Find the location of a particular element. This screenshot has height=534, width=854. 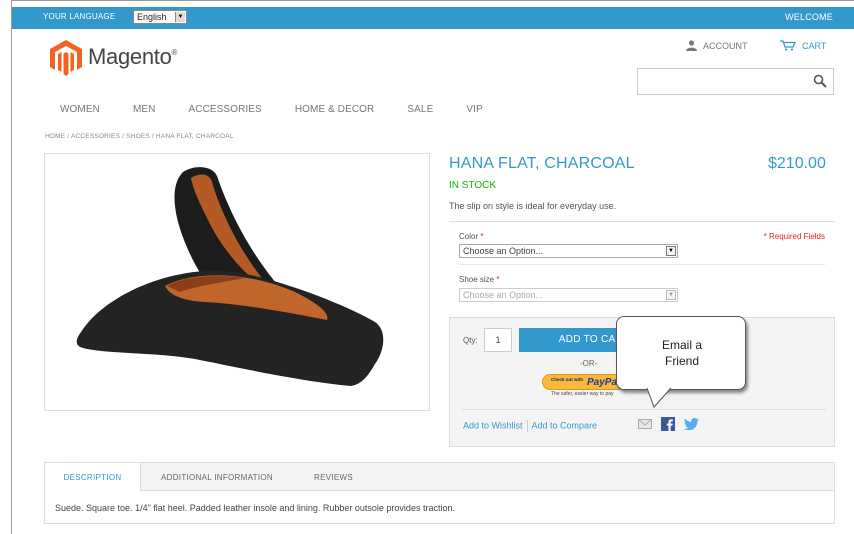

paypal-logo: PayPal is located at coordinates (603, 382).